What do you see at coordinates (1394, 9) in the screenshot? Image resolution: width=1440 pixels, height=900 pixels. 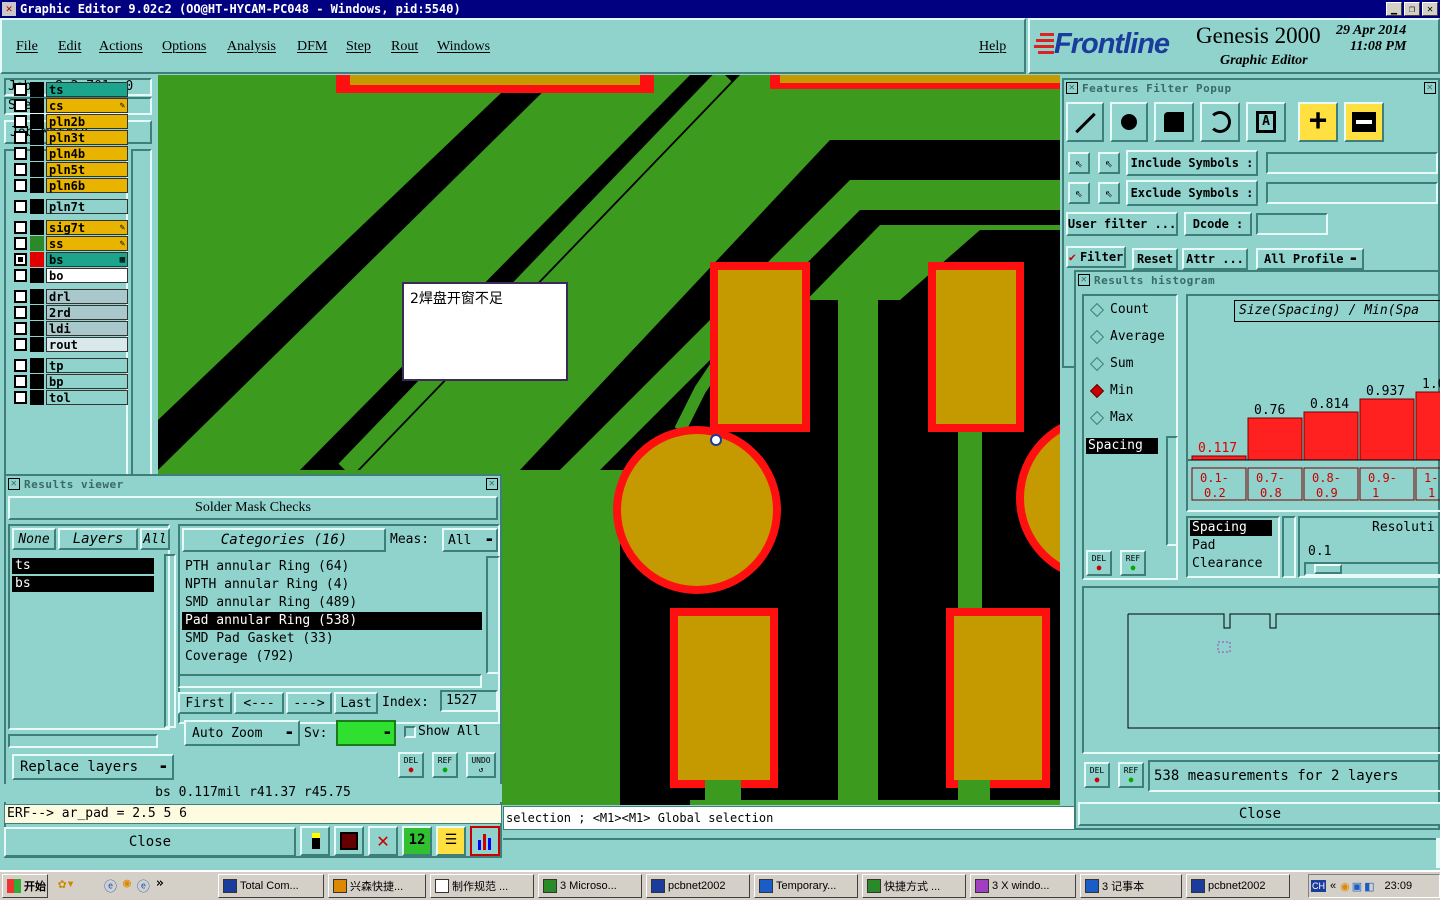 I see `minimize-button: ▁` at bounding box center [1394, 9].